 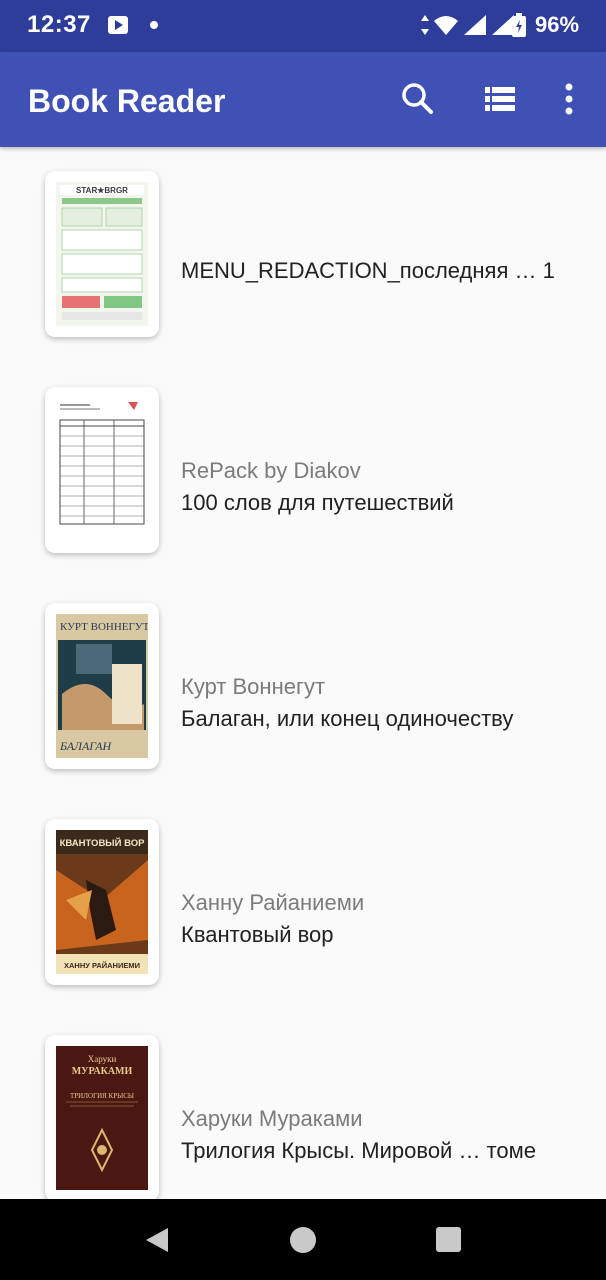 I want to click on home-icon, so click(x=303, y=1240).